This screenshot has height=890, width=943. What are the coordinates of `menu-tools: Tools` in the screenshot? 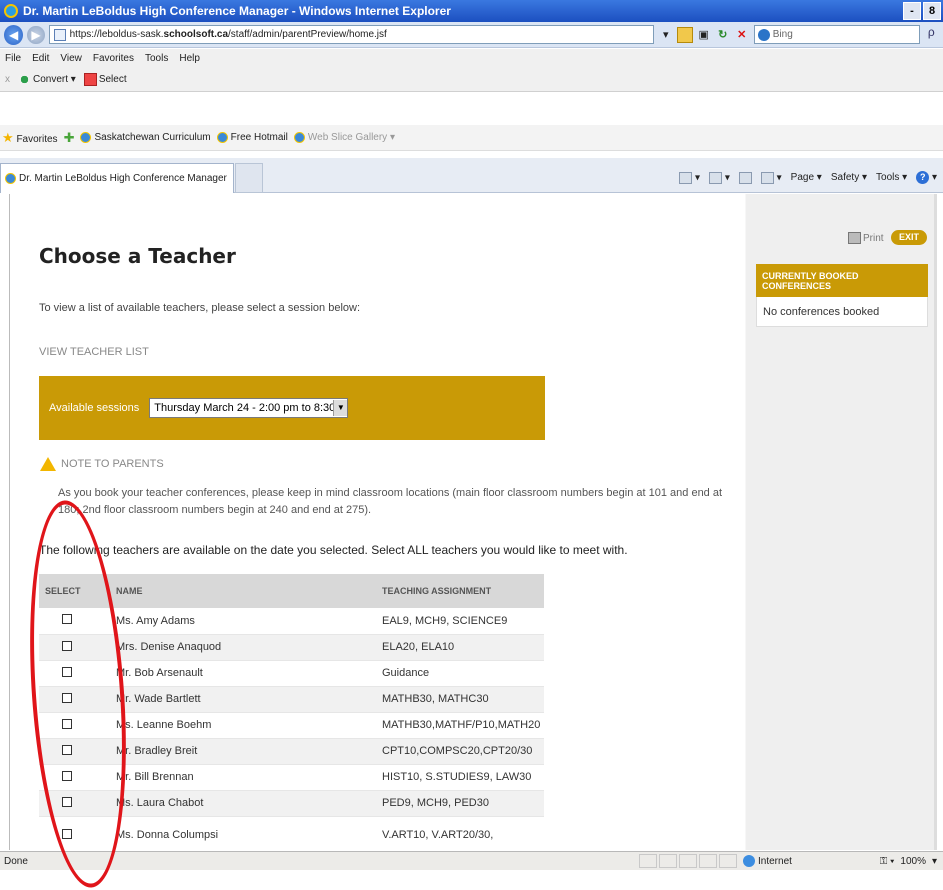 It's located at (156, 58).